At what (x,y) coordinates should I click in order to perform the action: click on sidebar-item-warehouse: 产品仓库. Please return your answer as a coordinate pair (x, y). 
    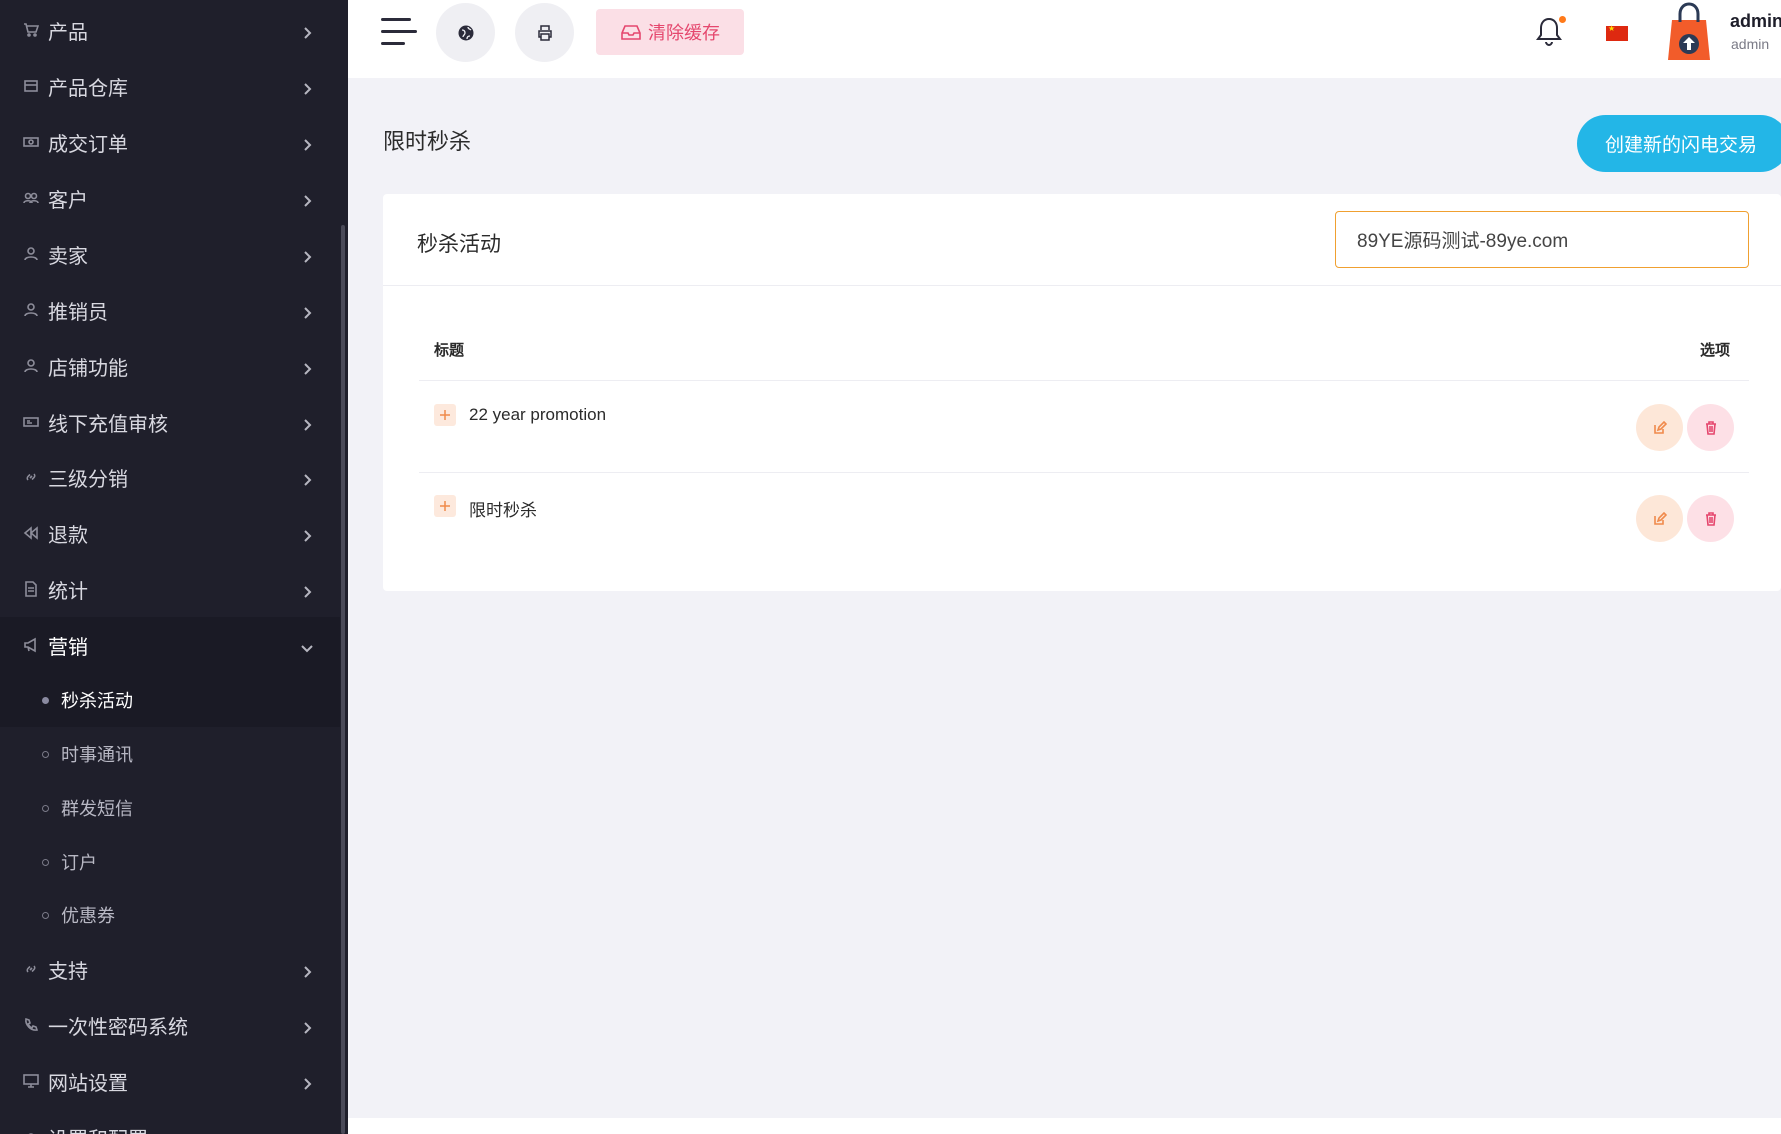
    Looking at the image, I should click on (170, 86).